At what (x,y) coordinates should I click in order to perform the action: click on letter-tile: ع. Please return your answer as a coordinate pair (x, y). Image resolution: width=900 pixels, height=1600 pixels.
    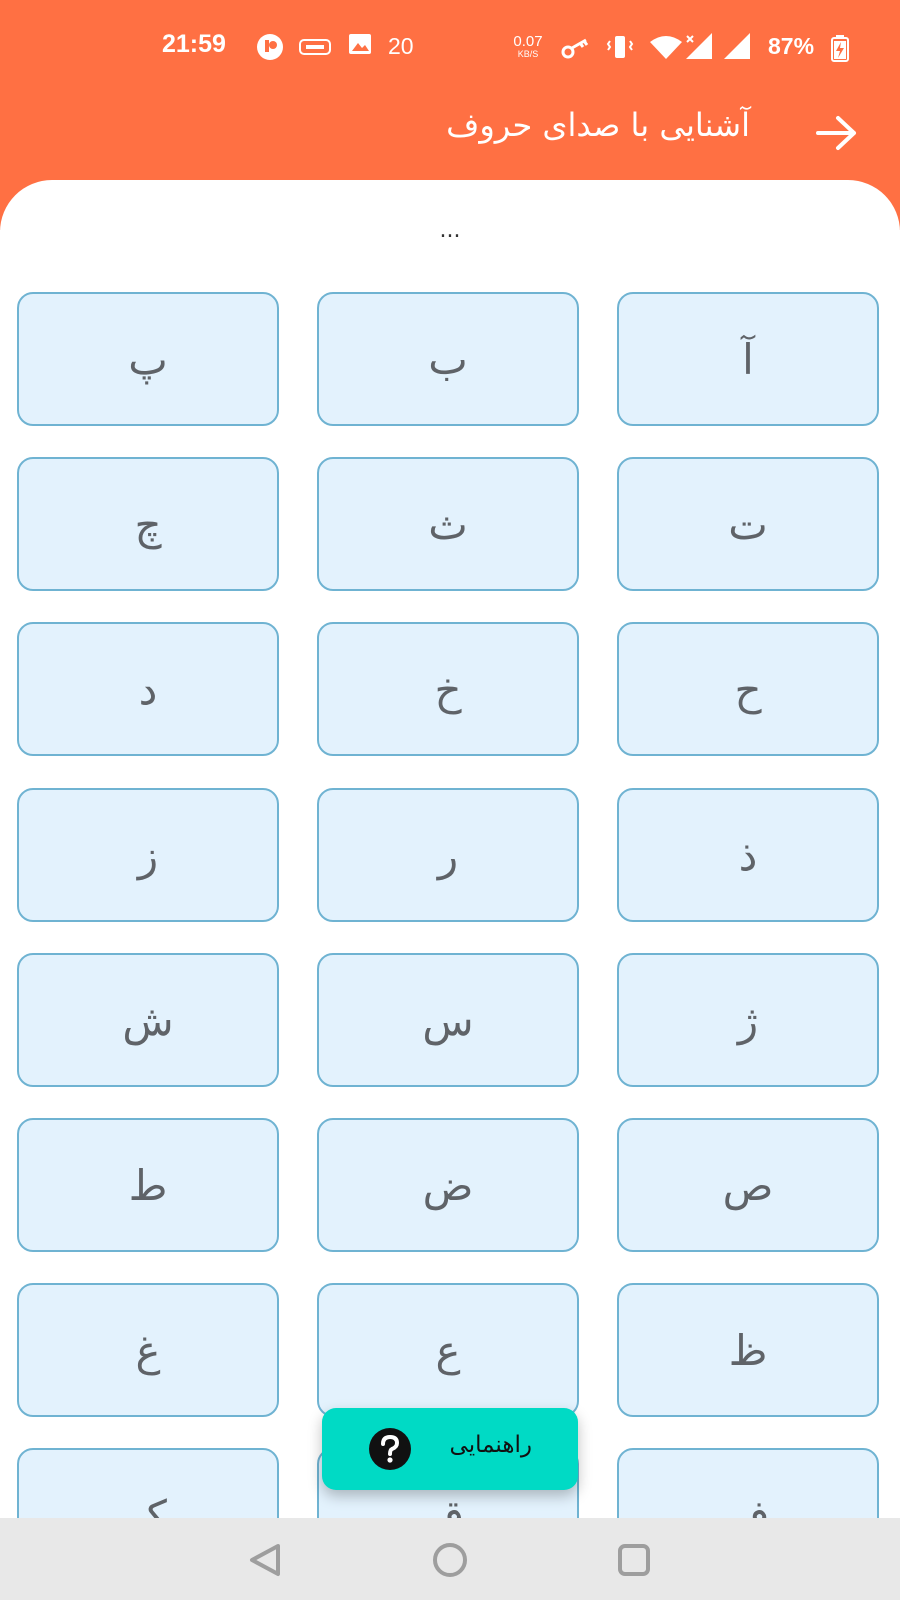
    Looking at the image, I should click on (448, 1350).